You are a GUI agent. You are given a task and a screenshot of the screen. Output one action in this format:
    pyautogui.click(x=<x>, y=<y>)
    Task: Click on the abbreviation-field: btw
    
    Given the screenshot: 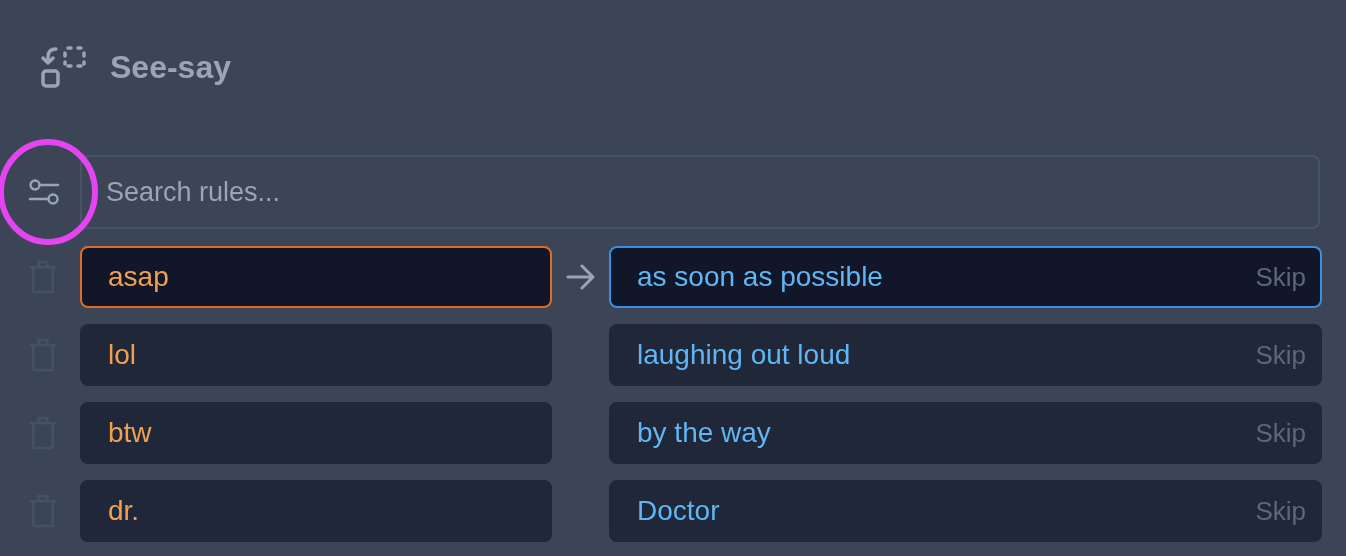 What is the action you would take?
    pyautogui.click(x=316, y=433)
    